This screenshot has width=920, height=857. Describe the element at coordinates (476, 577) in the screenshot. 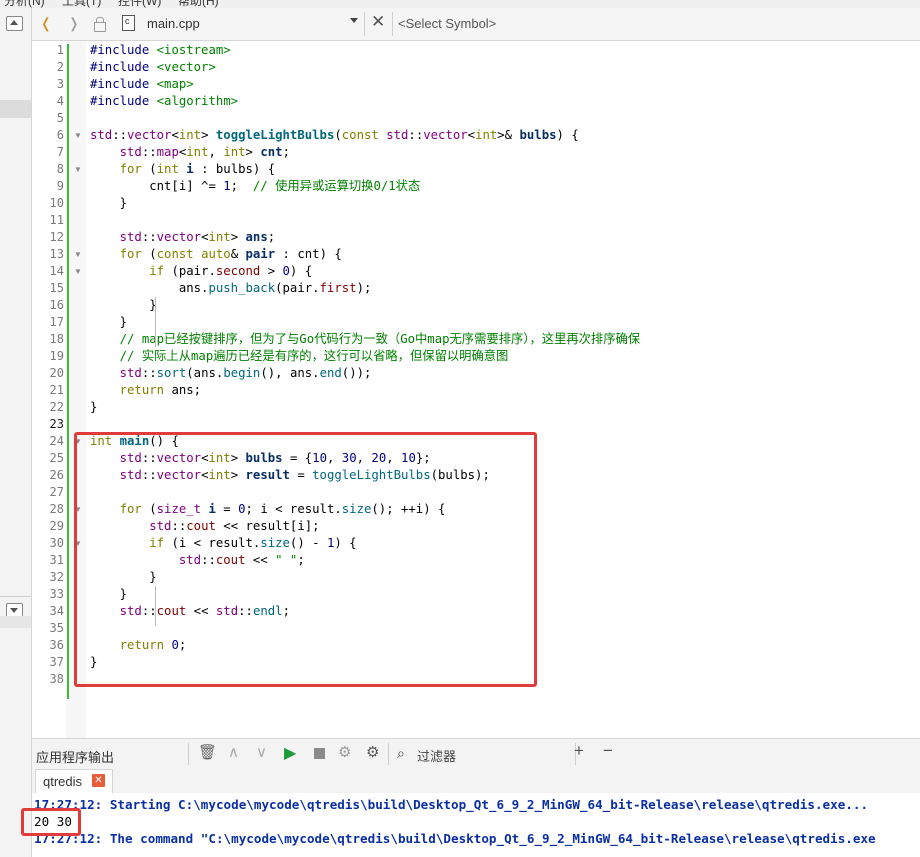

I see `code-line: 32 }` at that location.